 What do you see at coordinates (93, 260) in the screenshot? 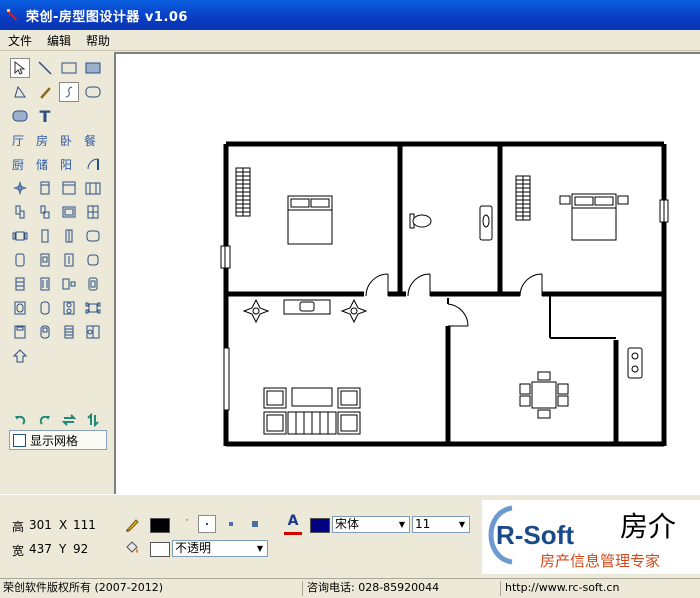
I see `tv-tool` at bounding box center [93, 260].